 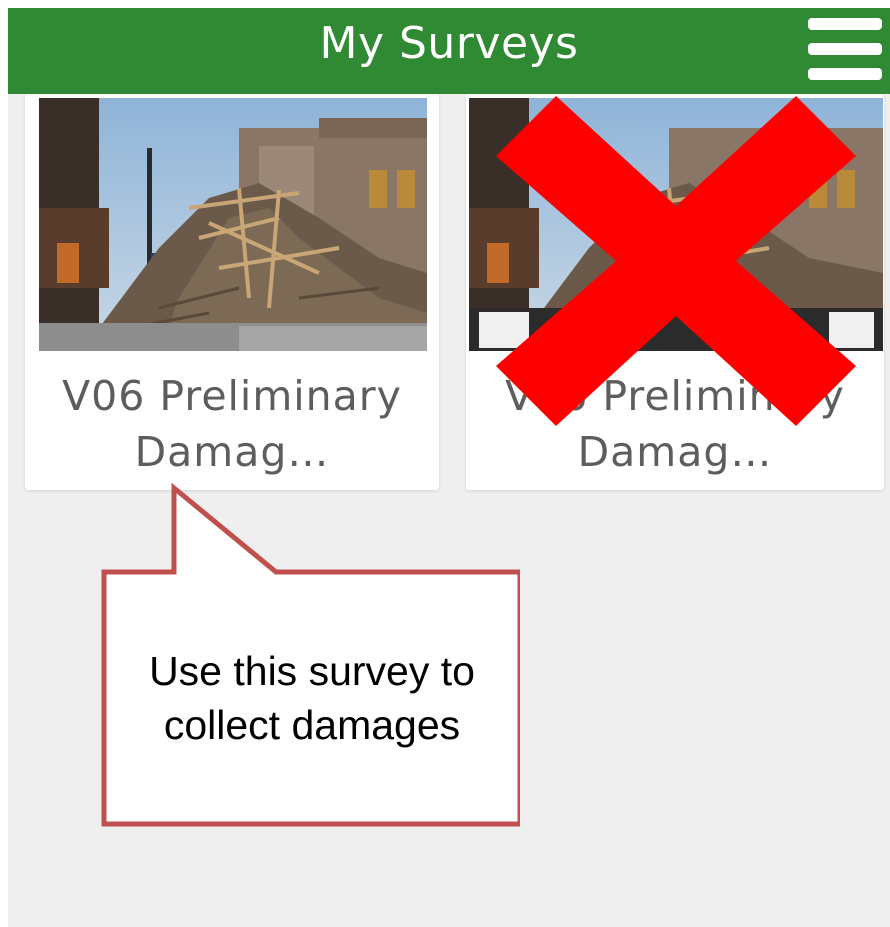 I want to click on callout-text: Use this survey to collect damages, so click(x=312, y=698).